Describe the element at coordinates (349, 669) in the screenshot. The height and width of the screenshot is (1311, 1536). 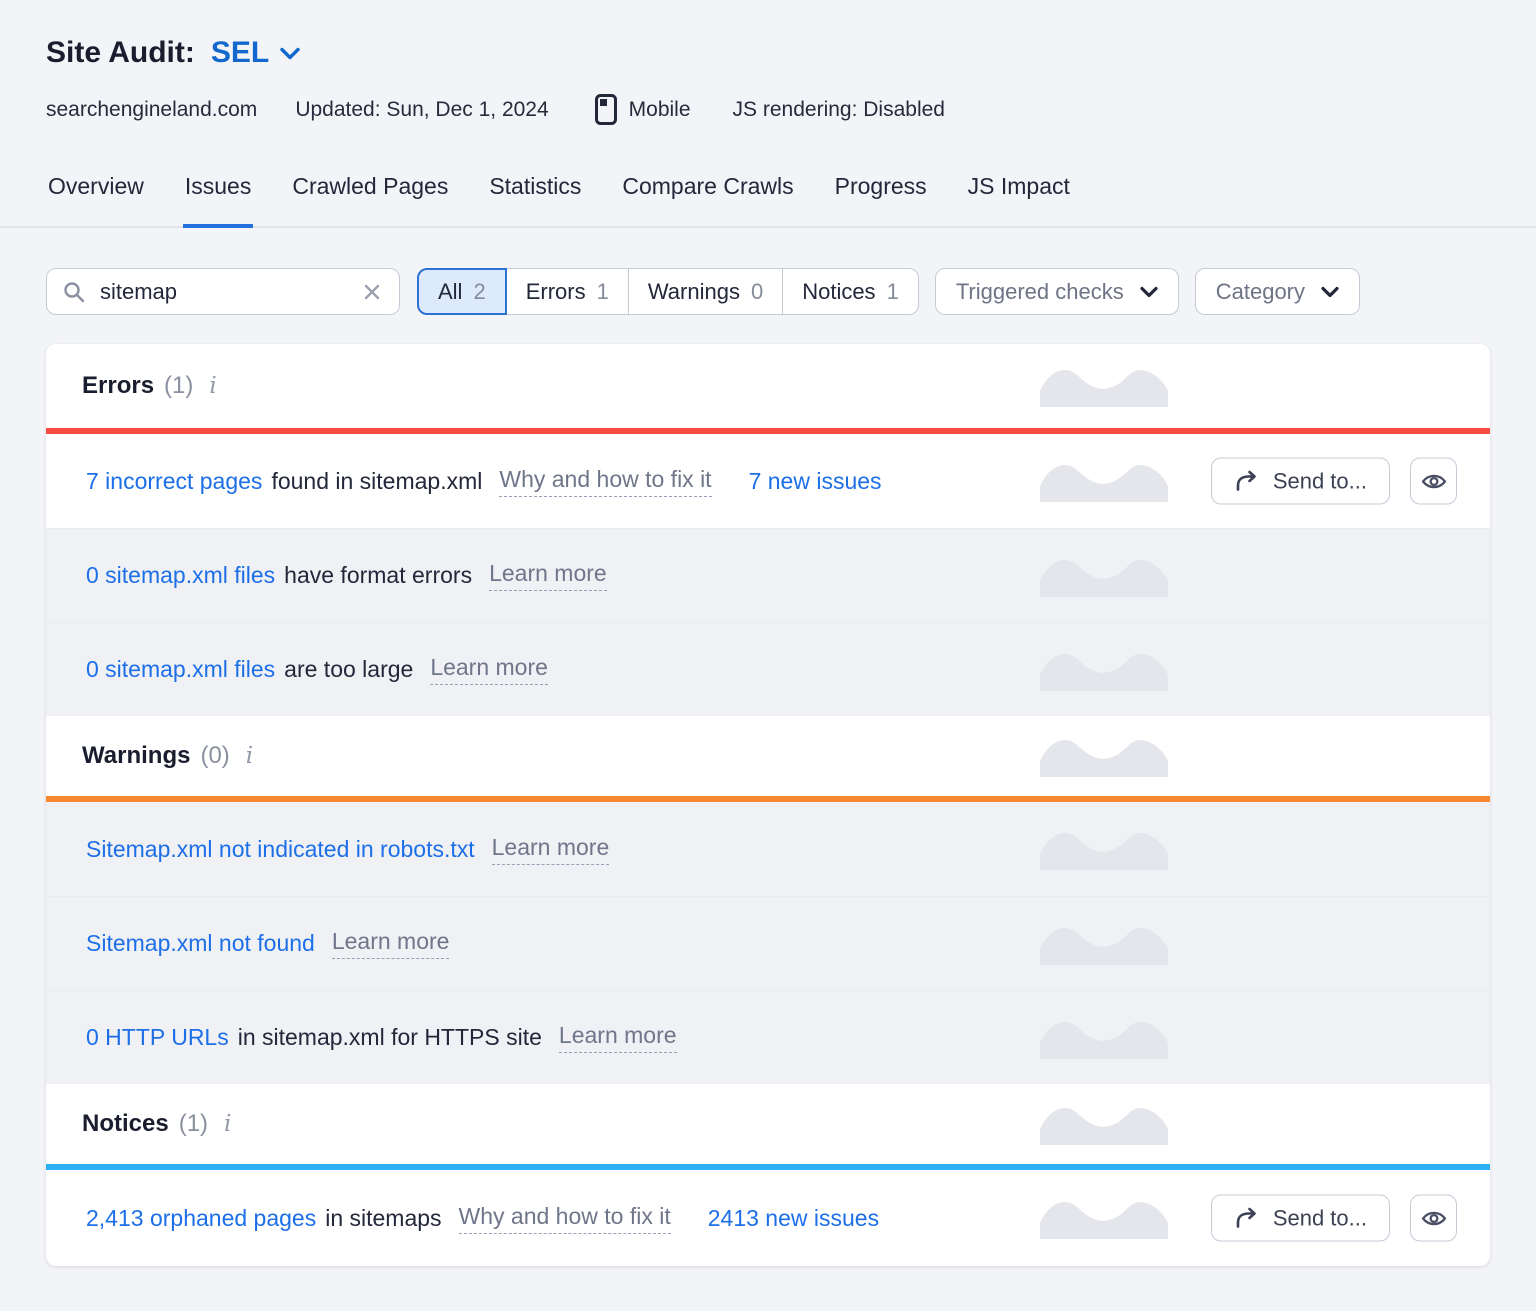
I see `issue-text: are too large` at that location.